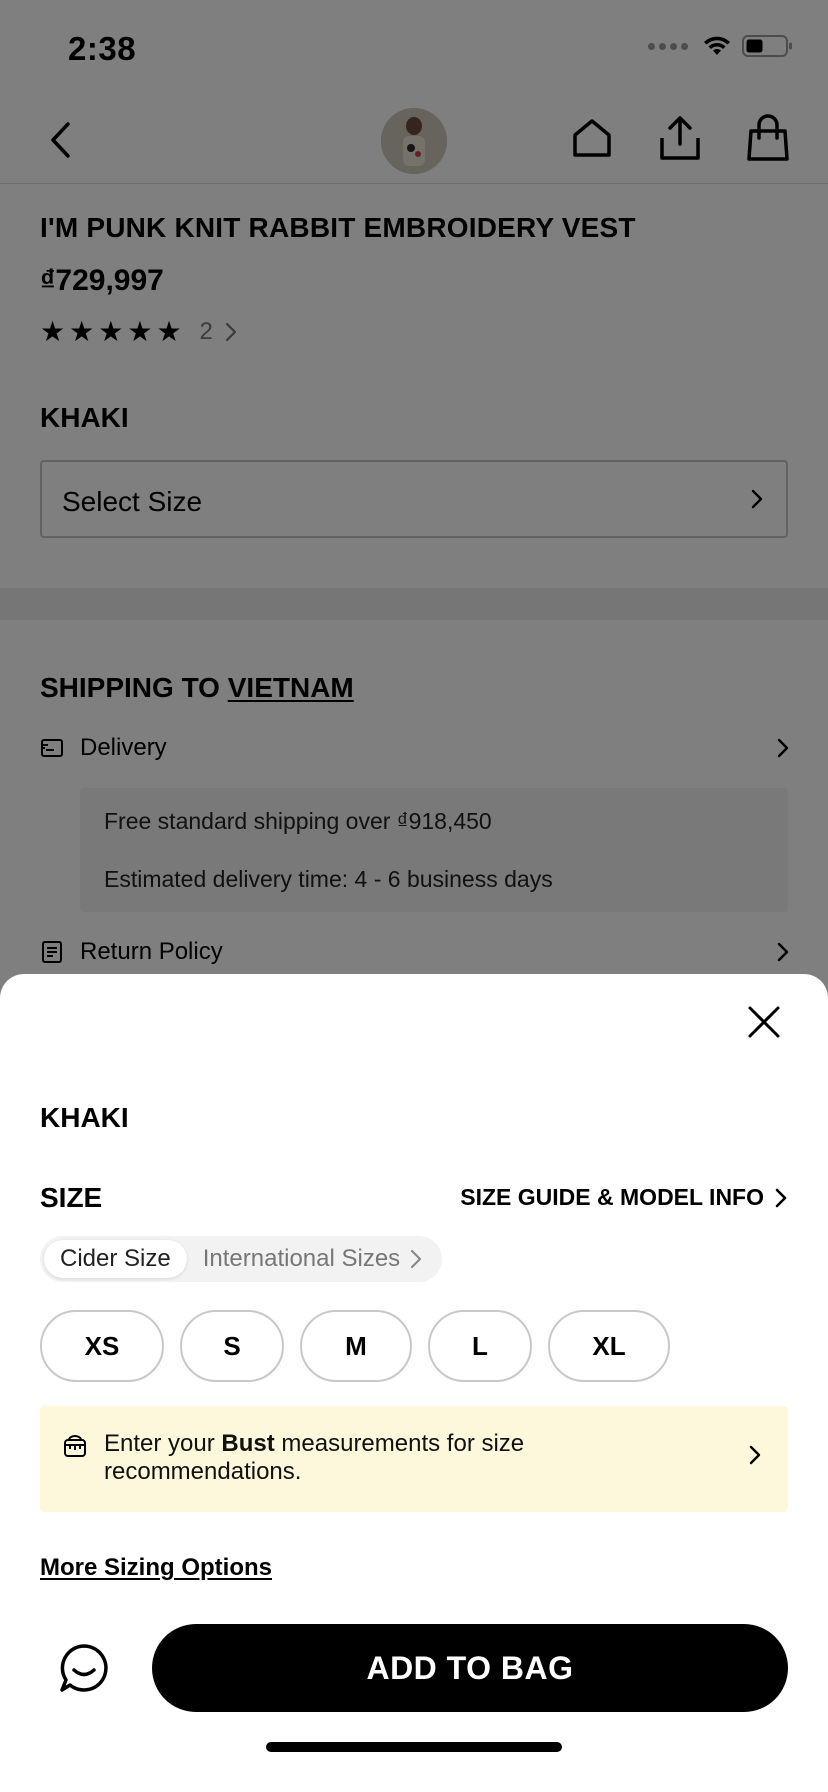 This screenshot has height=1792, width=828. I want to click on size-option-m: M, so click(356, 1346).